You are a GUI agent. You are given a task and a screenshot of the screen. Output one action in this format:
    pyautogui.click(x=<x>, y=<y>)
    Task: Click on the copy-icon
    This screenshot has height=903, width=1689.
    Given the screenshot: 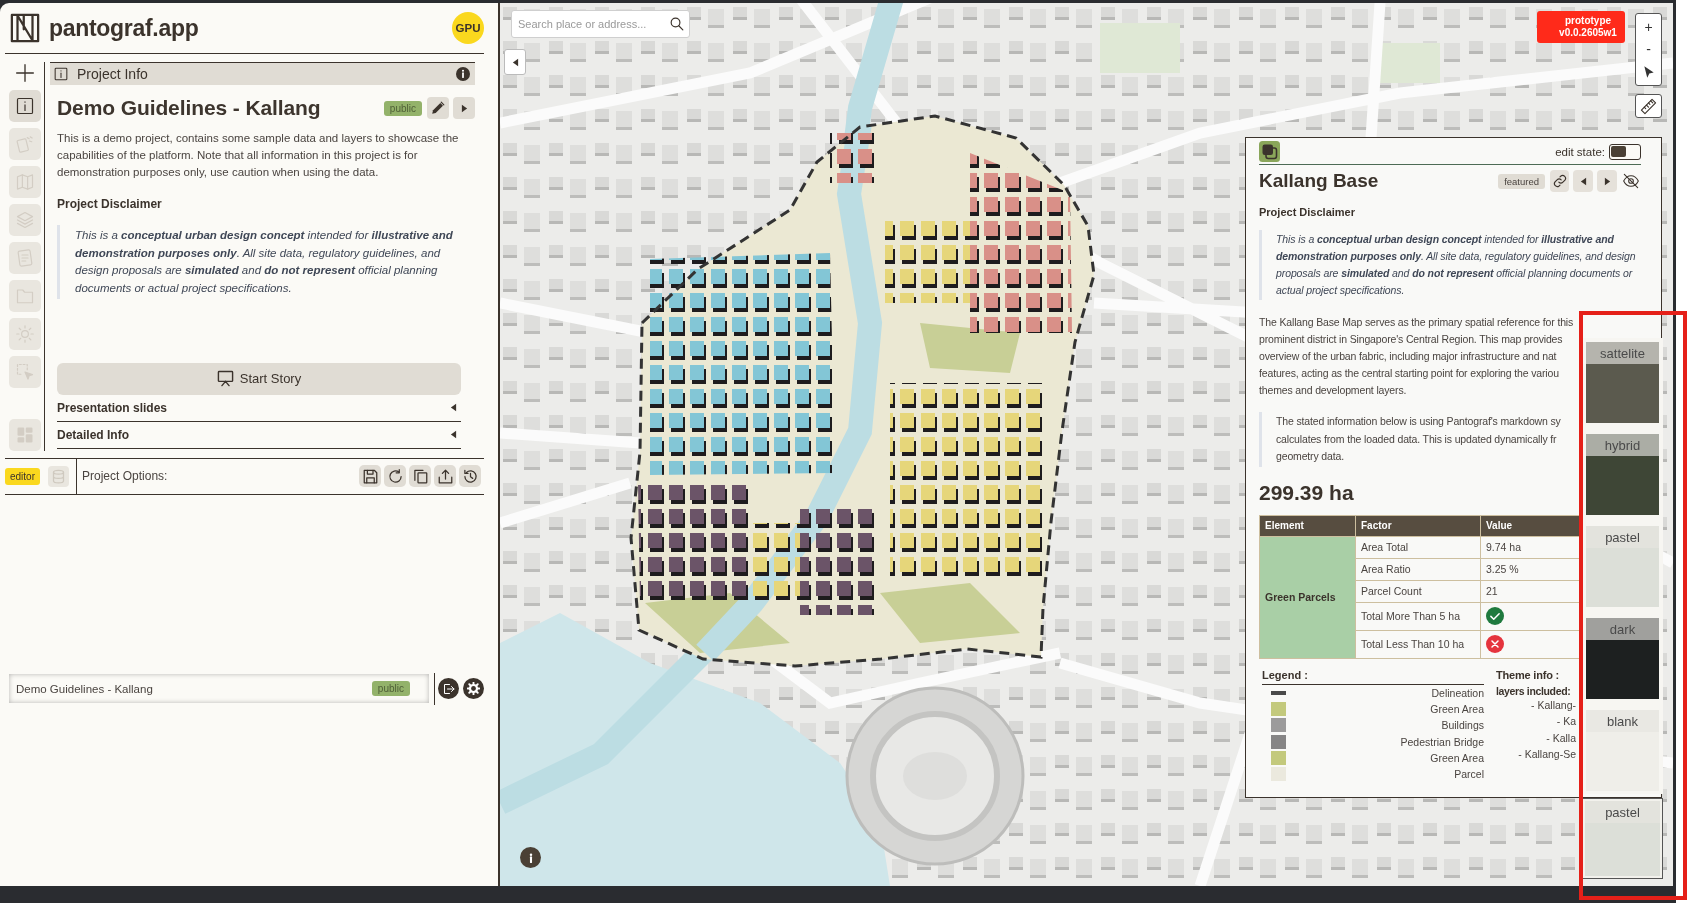 What is the action you would take?
    pyautogui.click(x=420, y=476)
    